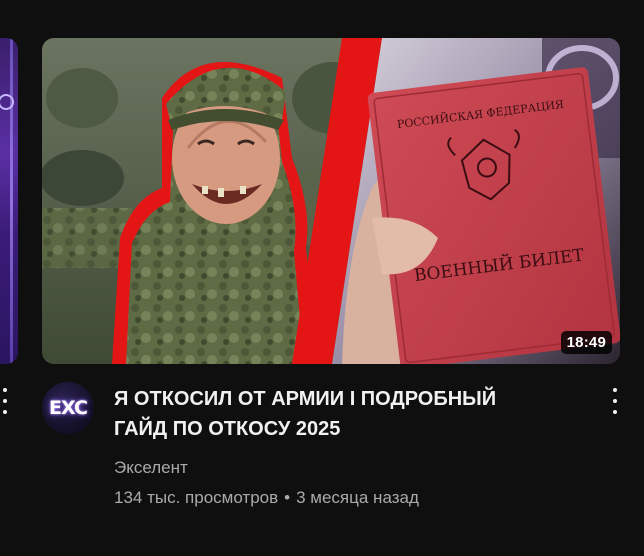 This screenshot has height=556, width=644. I want to click on view-count: 134 тыс. просмотров, so click(196, 497).